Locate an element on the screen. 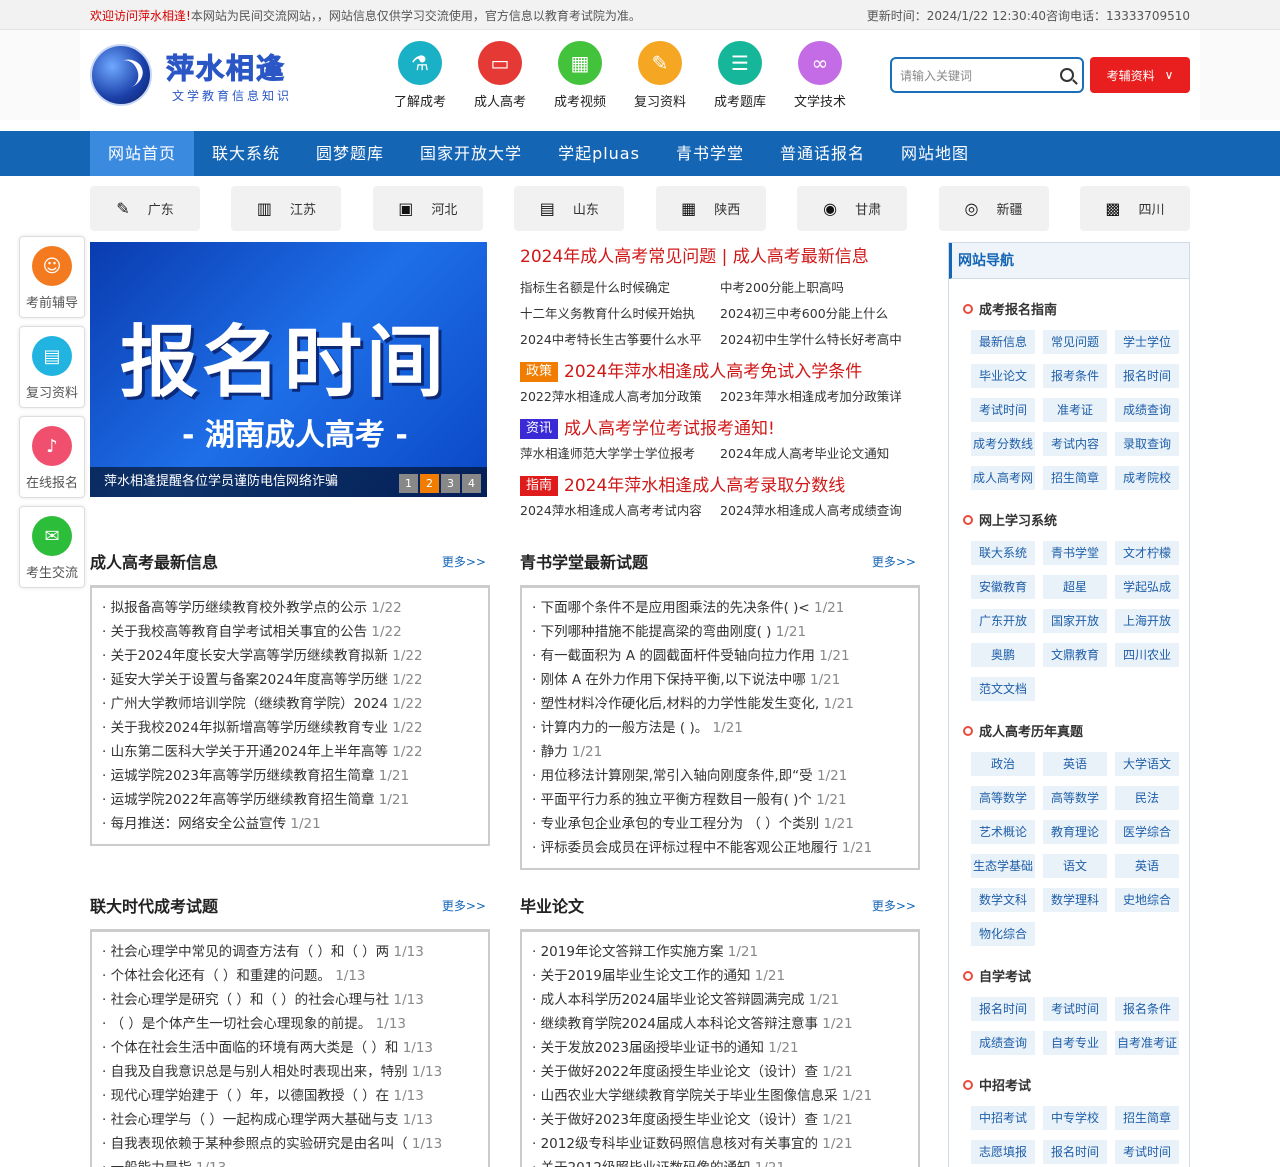 The height and width of the screenshot is (1167, 1280). side-button: ♪ 在线报名 is located at coordinates (52, 457).